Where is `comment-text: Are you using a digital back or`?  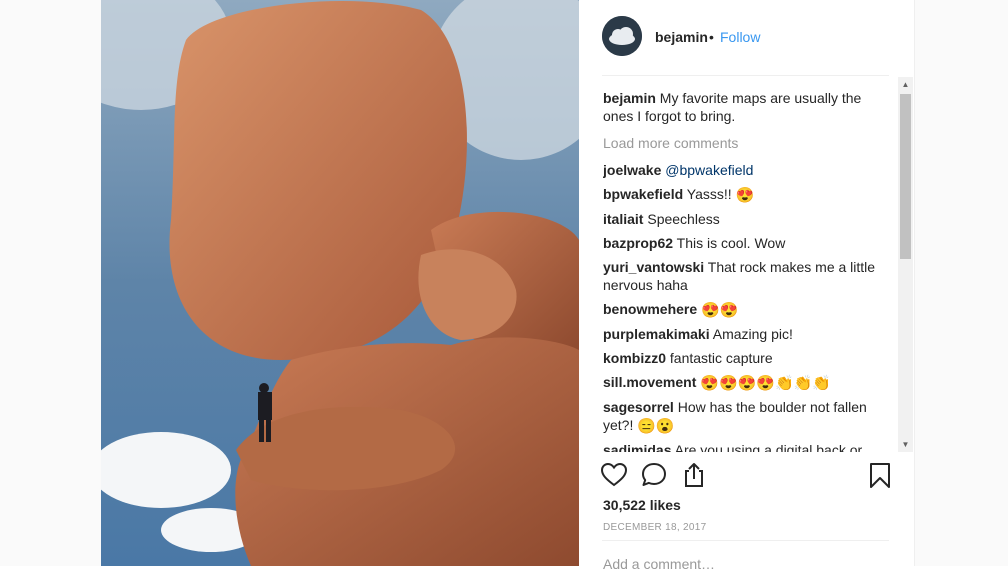 comment-text: Are you using a digital back or is located at coordinates (768, 447).